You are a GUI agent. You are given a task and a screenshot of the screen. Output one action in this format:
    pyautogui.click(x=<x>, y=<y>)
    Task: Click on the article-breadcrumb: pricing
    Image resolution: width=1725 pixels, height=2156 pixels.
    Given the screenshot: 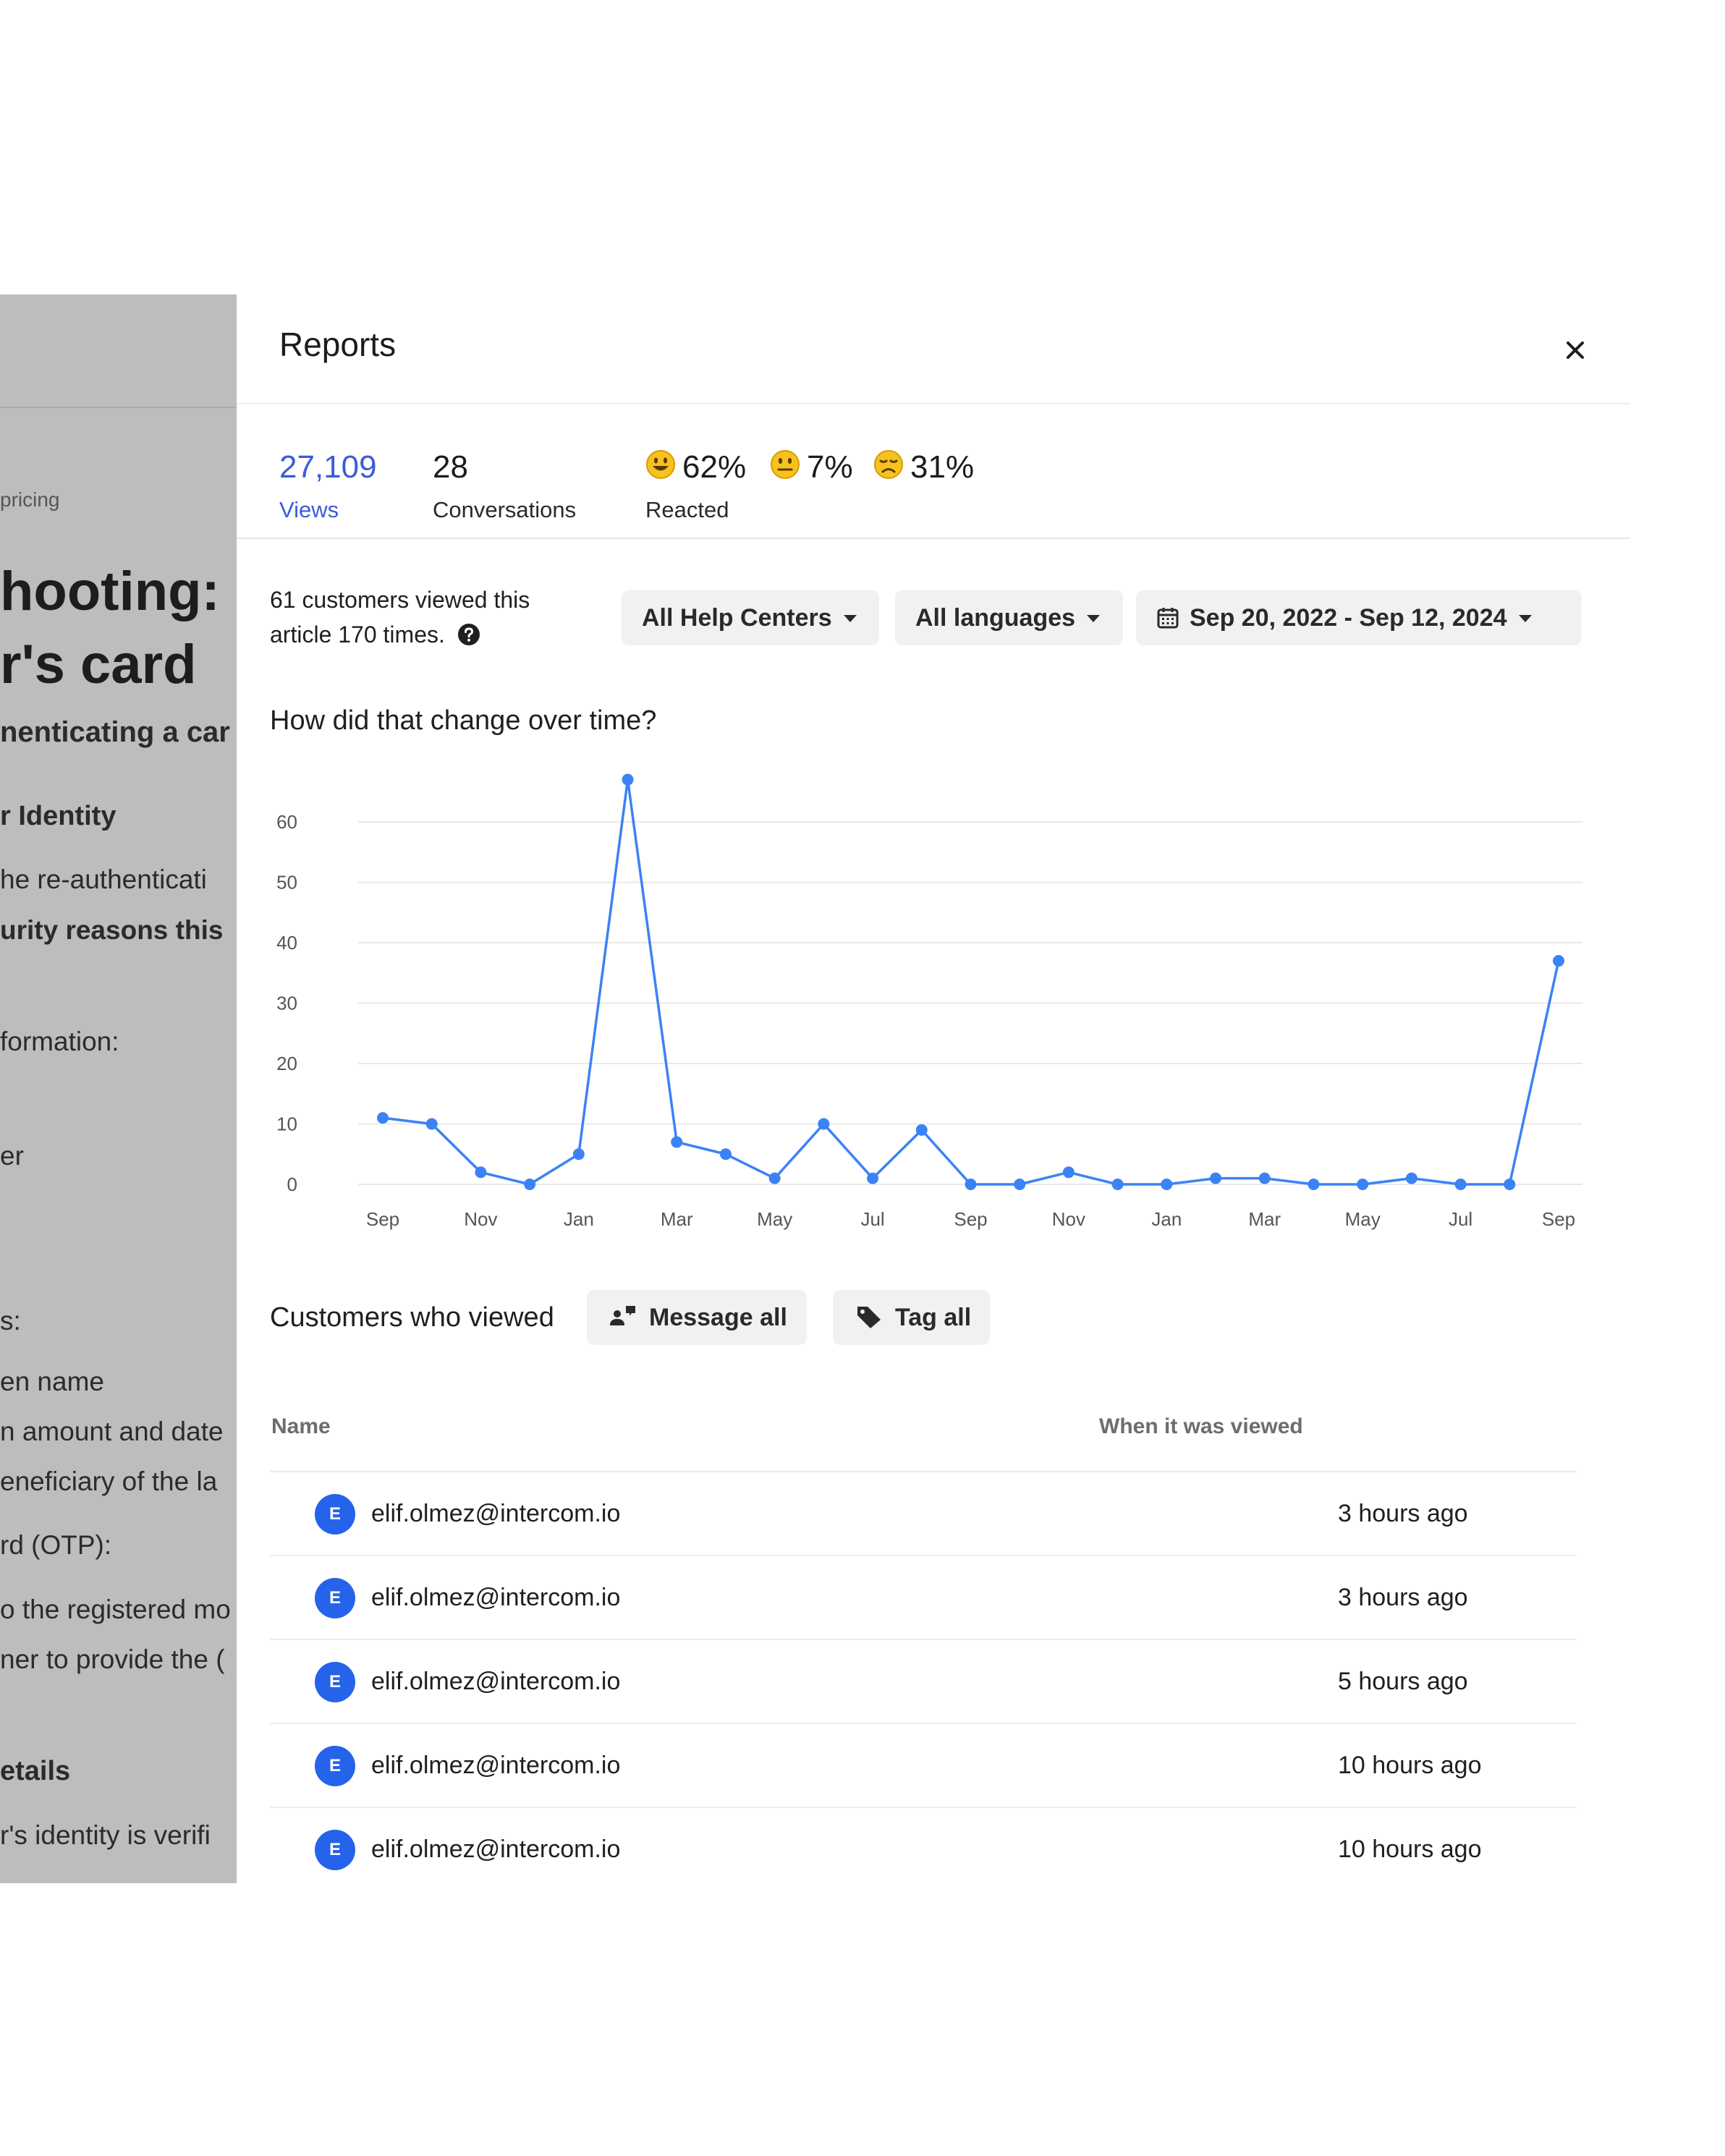 What is the action you would take?
    pyautogui.click(x=30, y=499)
    